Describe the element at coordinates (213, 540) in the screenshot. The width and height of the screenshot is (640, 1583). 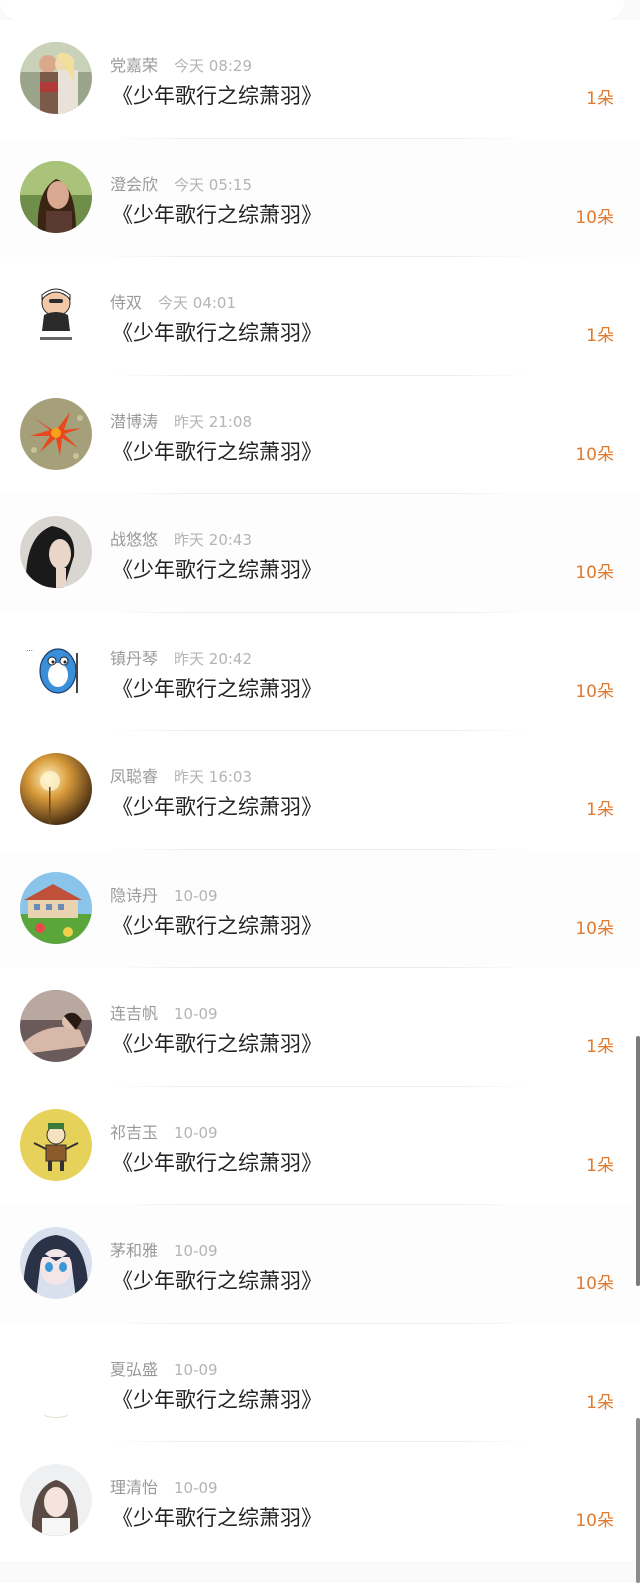
I see `timestamp: 昨天 20:43` at that location.